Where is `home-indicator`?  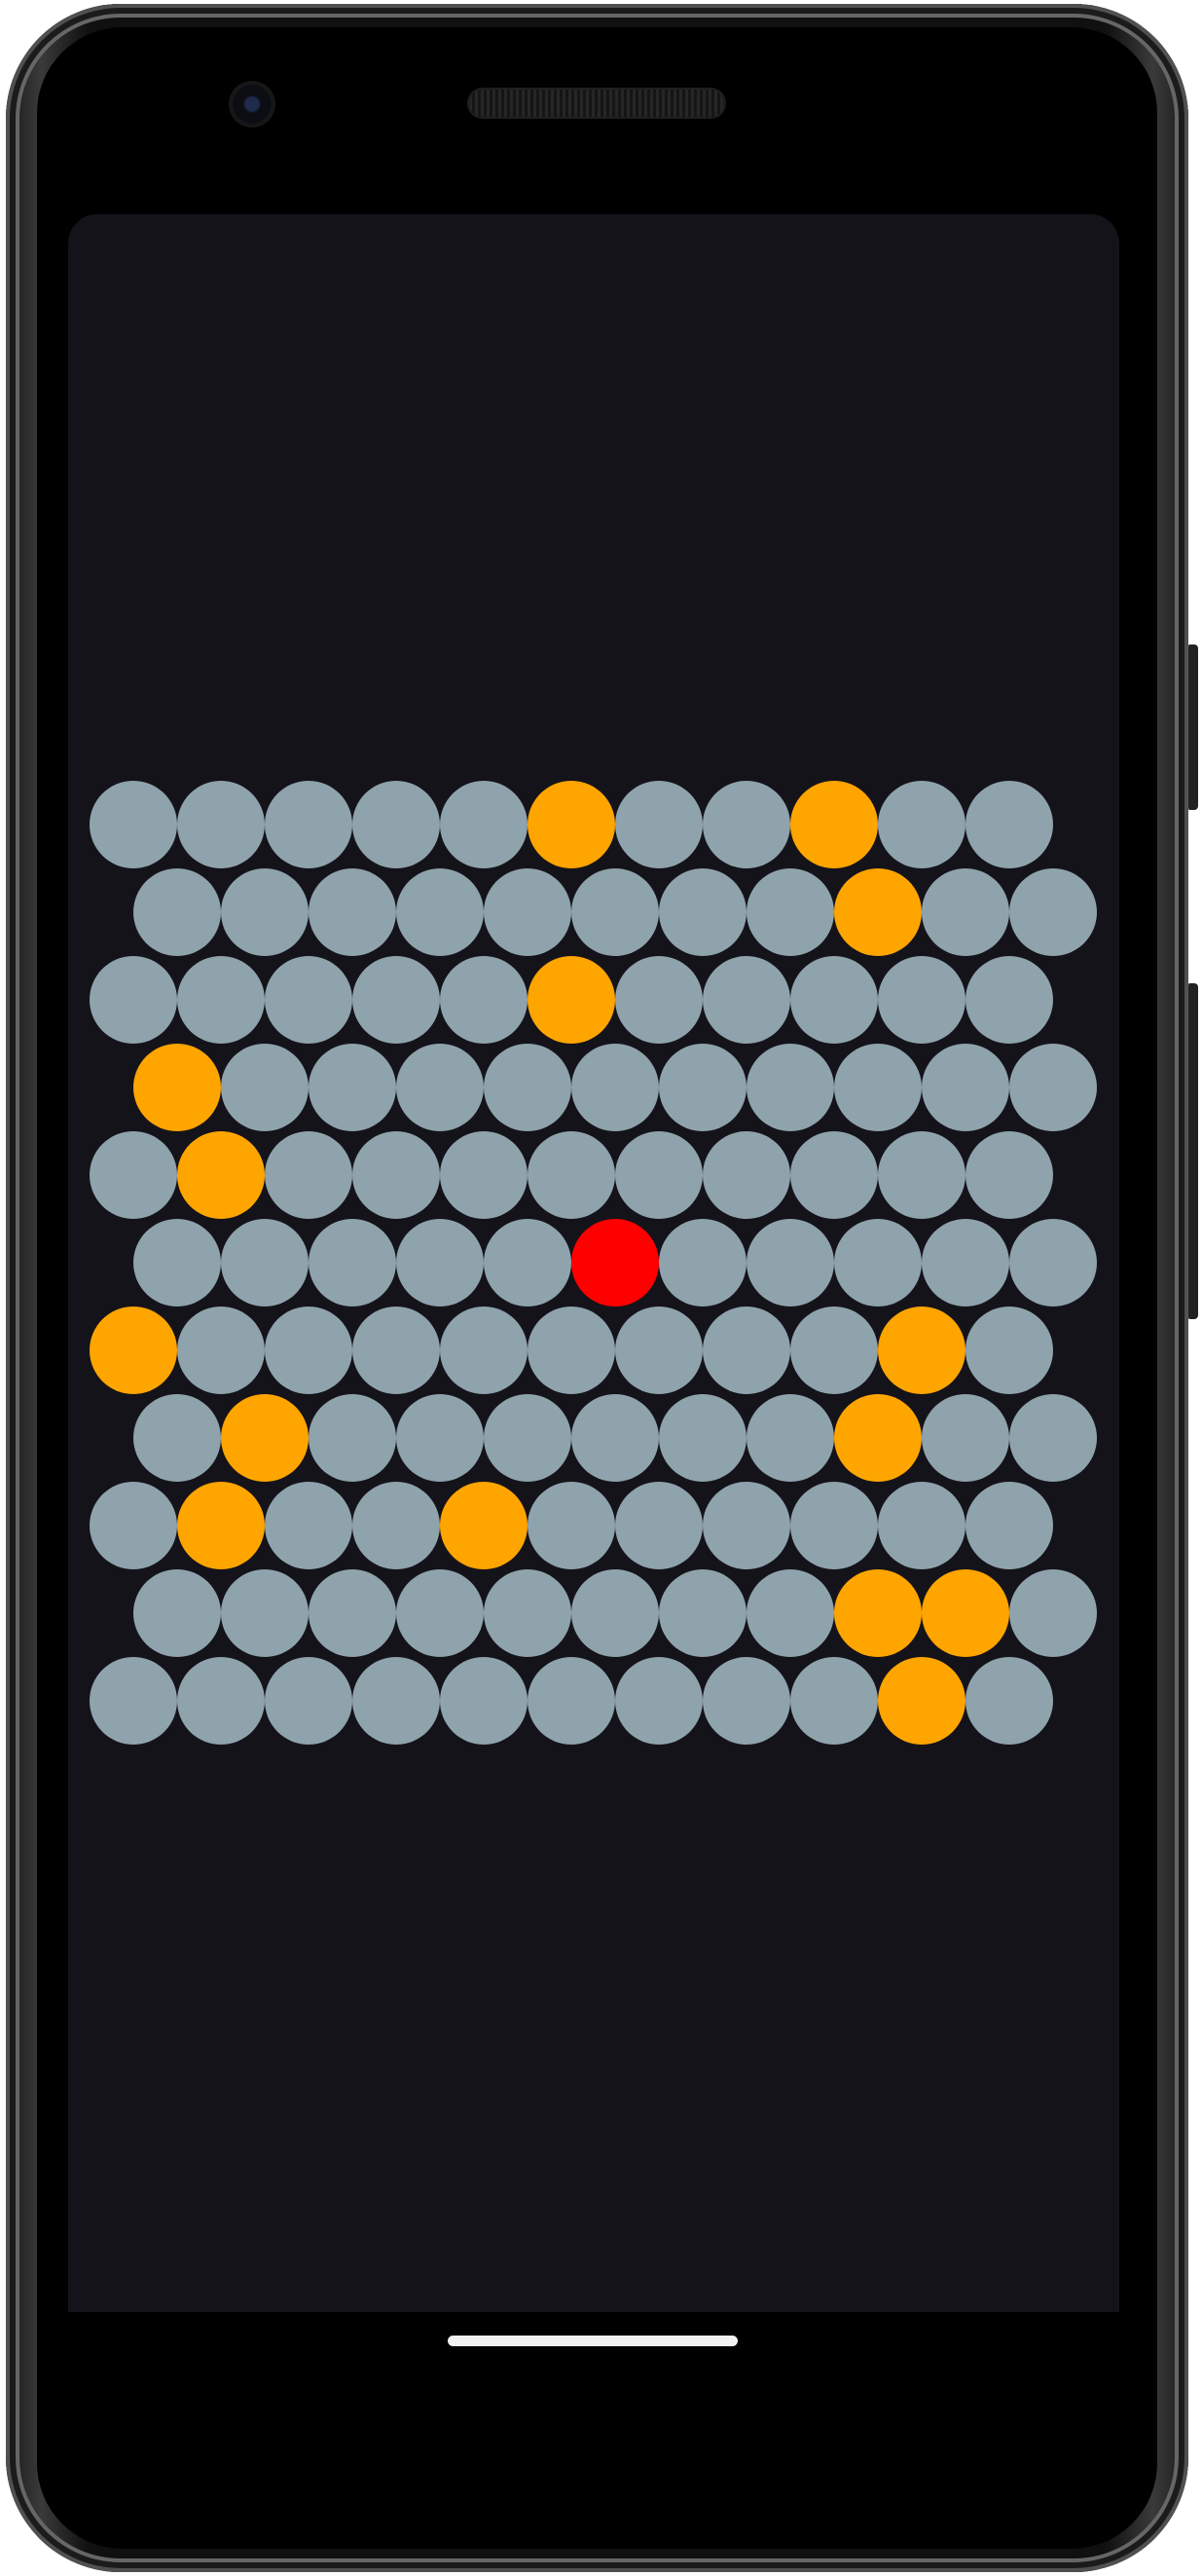 home-indicator is located at coordinates (593, 2341).